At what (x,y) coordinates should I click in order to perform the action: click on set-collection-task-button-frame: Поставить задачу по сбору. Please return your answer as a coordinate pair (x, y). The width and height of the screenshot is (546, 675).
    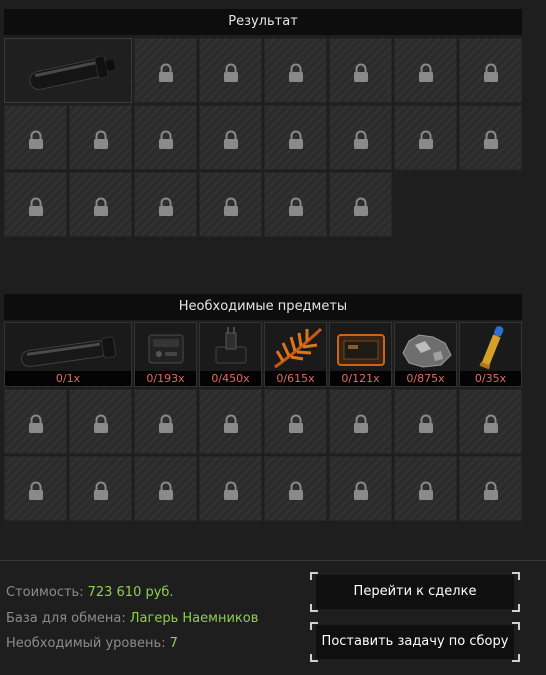
    Looking at the image, I should click on (415, 642).